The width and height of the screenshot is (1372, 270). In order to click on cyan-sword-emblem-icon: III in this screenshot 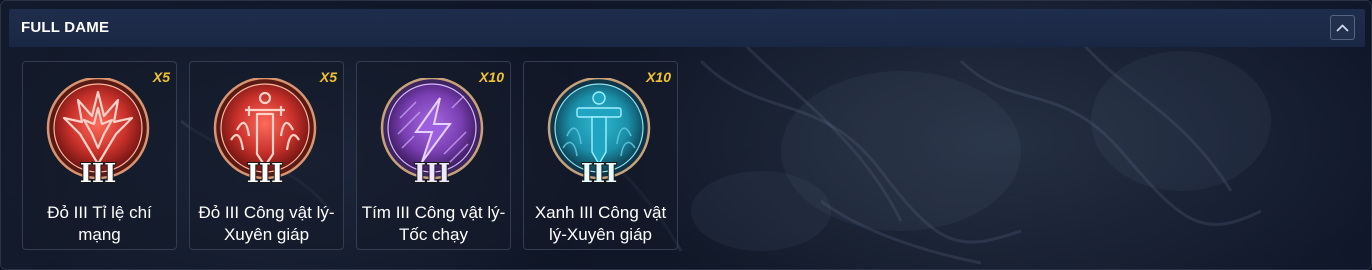, I will do `click(599, 133)`.